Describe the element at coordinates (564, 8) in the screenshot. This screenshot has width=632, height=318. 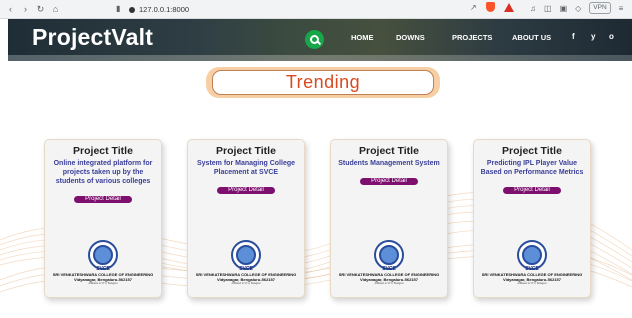
I see `wallet-icon: ▣` at that location.